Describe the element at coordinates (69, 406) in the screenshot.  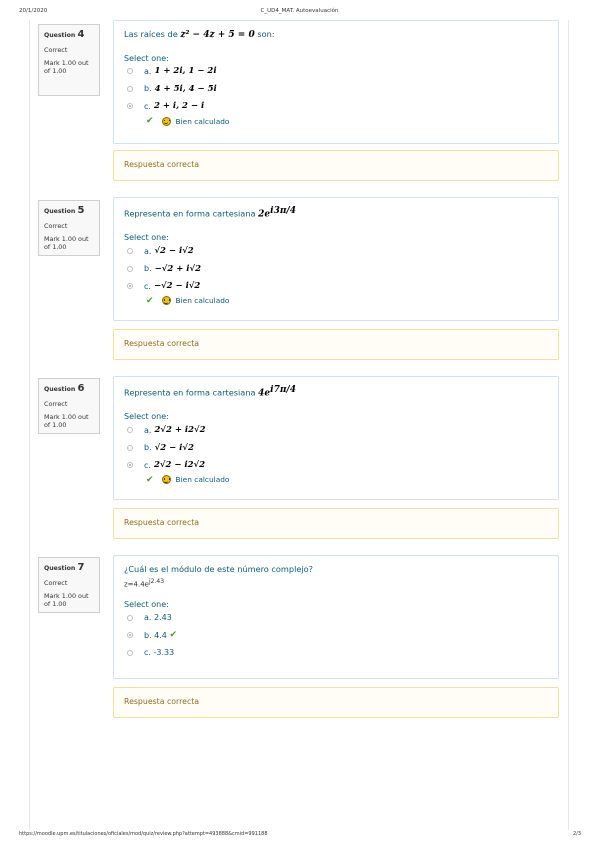
I see `question-info: Question 6 Correct Mark 1.00 out of 1.00` at that location.